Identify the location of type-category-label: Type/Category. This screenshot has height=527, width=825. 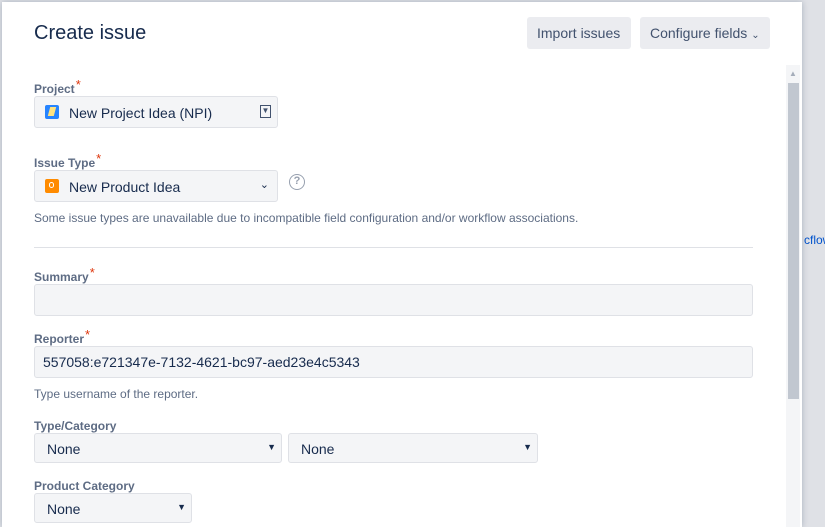
(75, 426).